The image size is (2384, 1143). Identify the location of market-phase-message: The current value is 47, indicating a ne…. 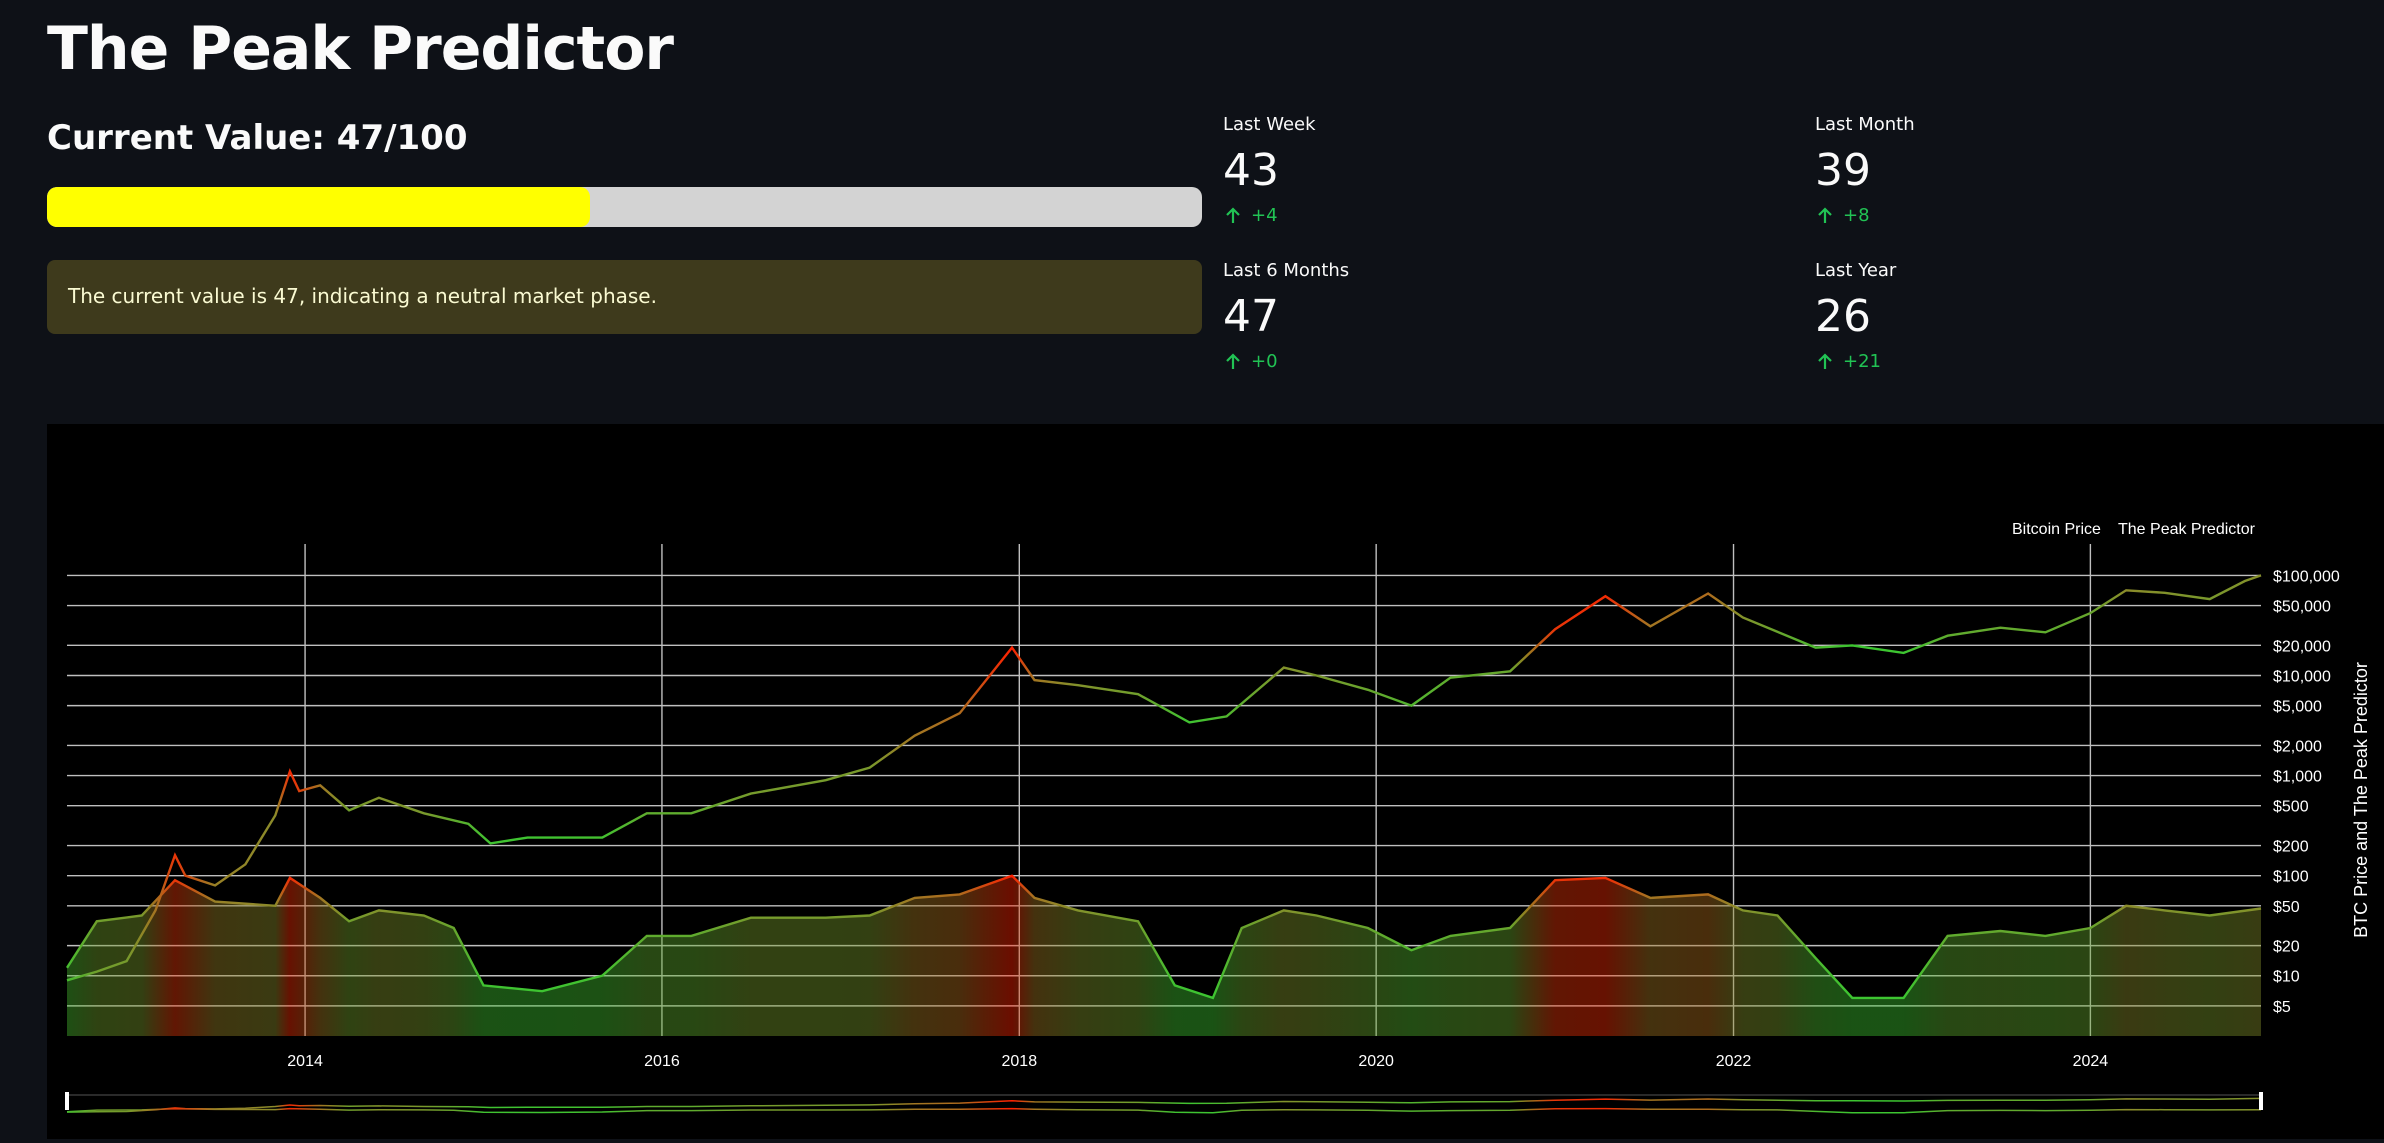
(624, 297).